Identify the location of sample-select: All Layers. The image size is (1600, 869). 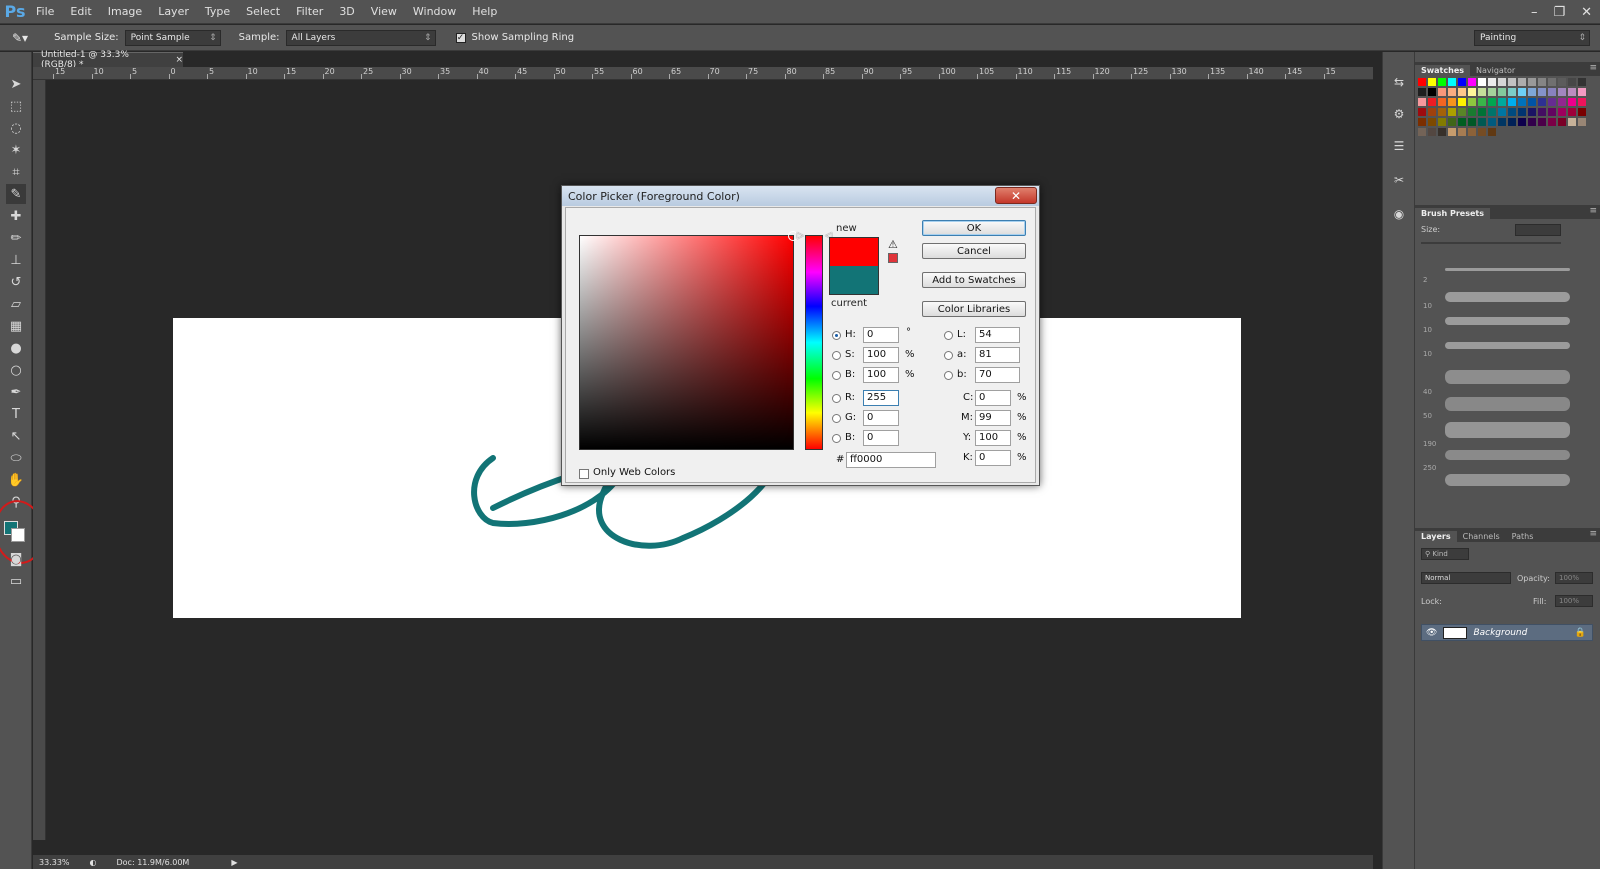
(360, 37).